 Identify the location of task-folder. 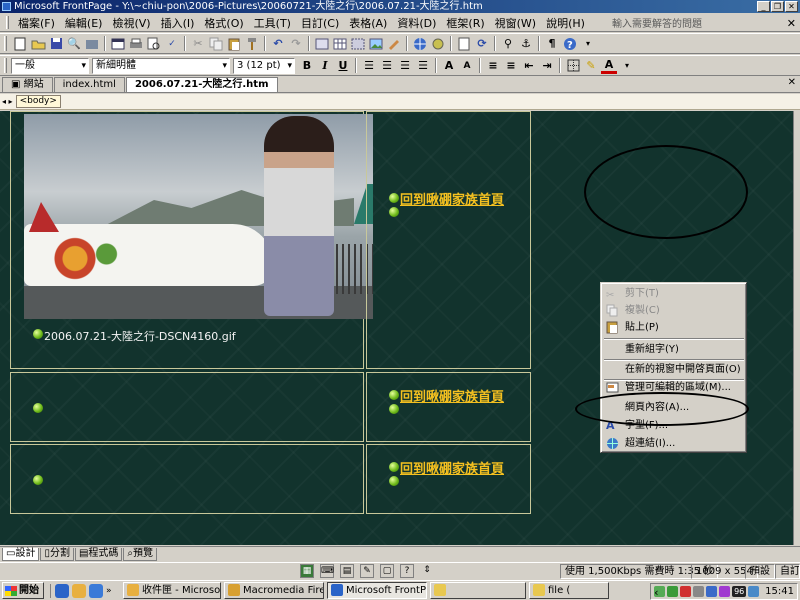
(478, 590).